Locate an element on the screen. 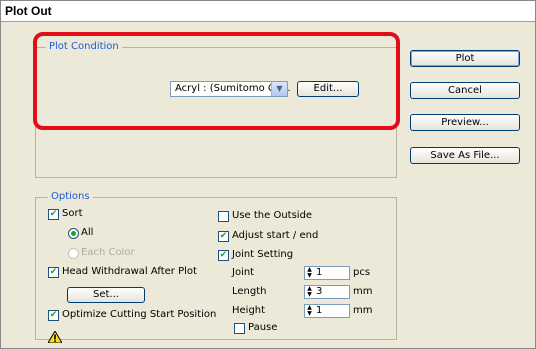 The width and height of the screenshot is (536, 349). each-color-radio is located at coordinates (73, 253).